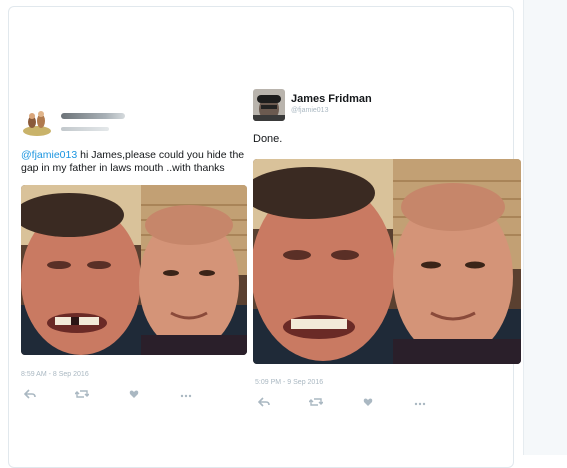  Describe the element at coordinates (289, 382) in the screenshot. I see `tweet-timestamp: 5:09 PM - 9 Sep 2016` at that location.